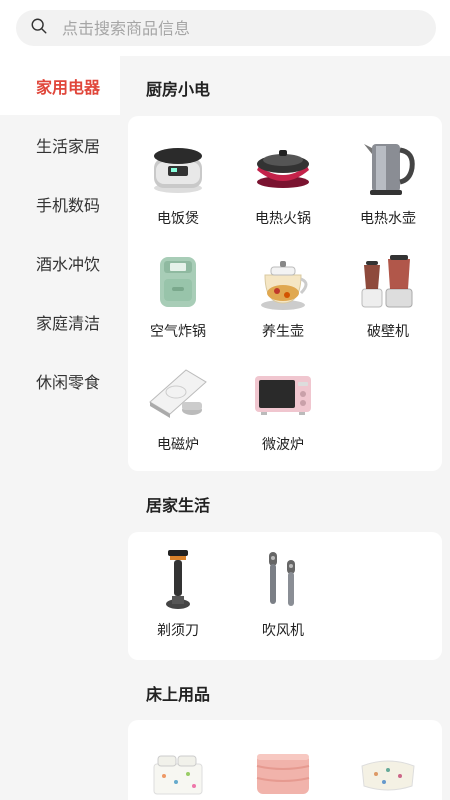 The height and width of the screenshot is (800, 450). I want to click on product-label: 微波炉, so click(283, 445).